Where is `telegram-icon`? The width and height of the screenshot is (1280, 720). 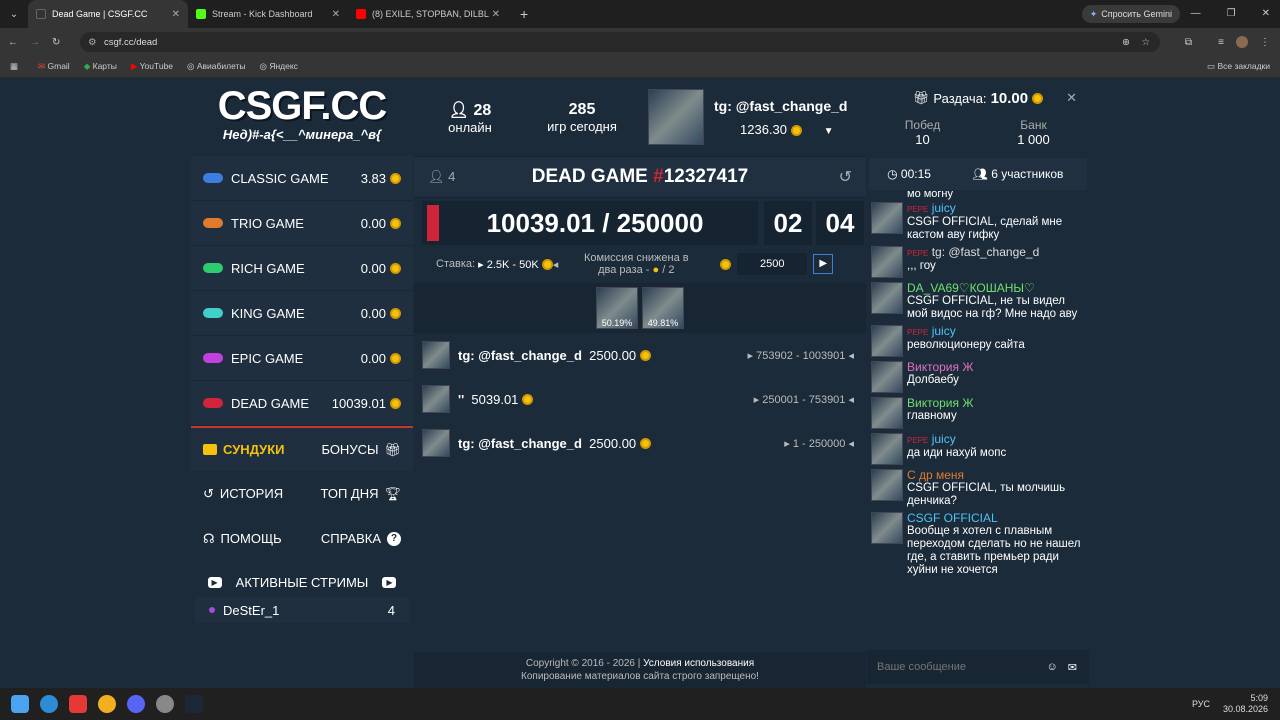
telegram-icon is located at coordinates (49, 704).